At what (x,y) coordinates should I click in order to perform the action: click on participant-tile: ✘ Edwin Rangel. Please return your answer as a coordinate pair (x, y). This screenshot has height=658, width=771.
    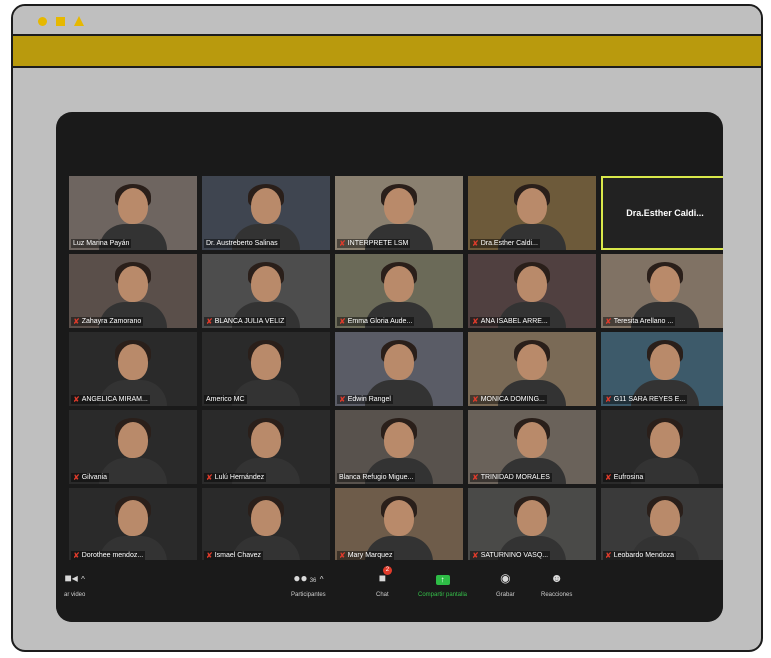
    Looking at the image, I should click on (399, 369).